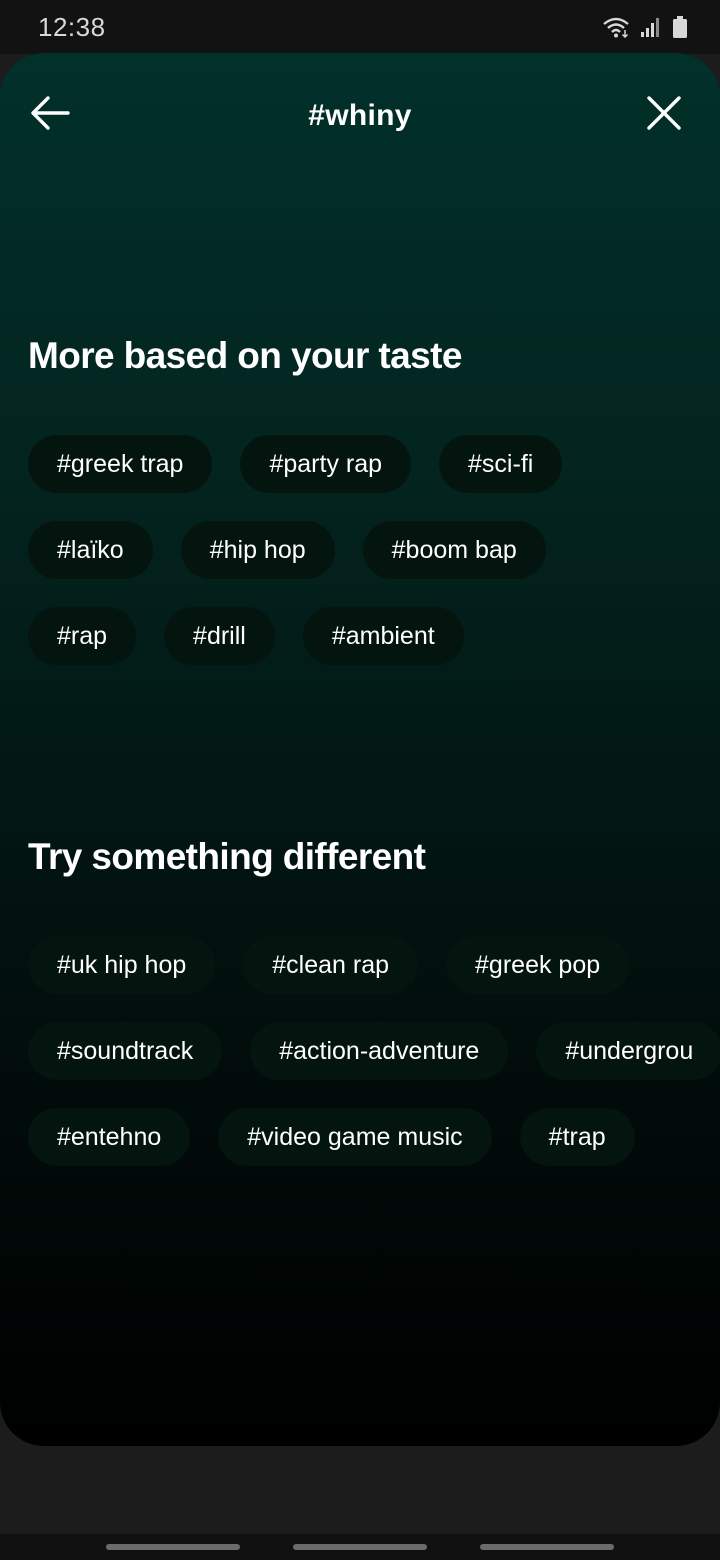 The width and height of the screenshot is (720, 1560). What do you see at coordinates (82, 636) in the screenshot?
I see `tag-chip: #rap` at bounding box center [82, 636].